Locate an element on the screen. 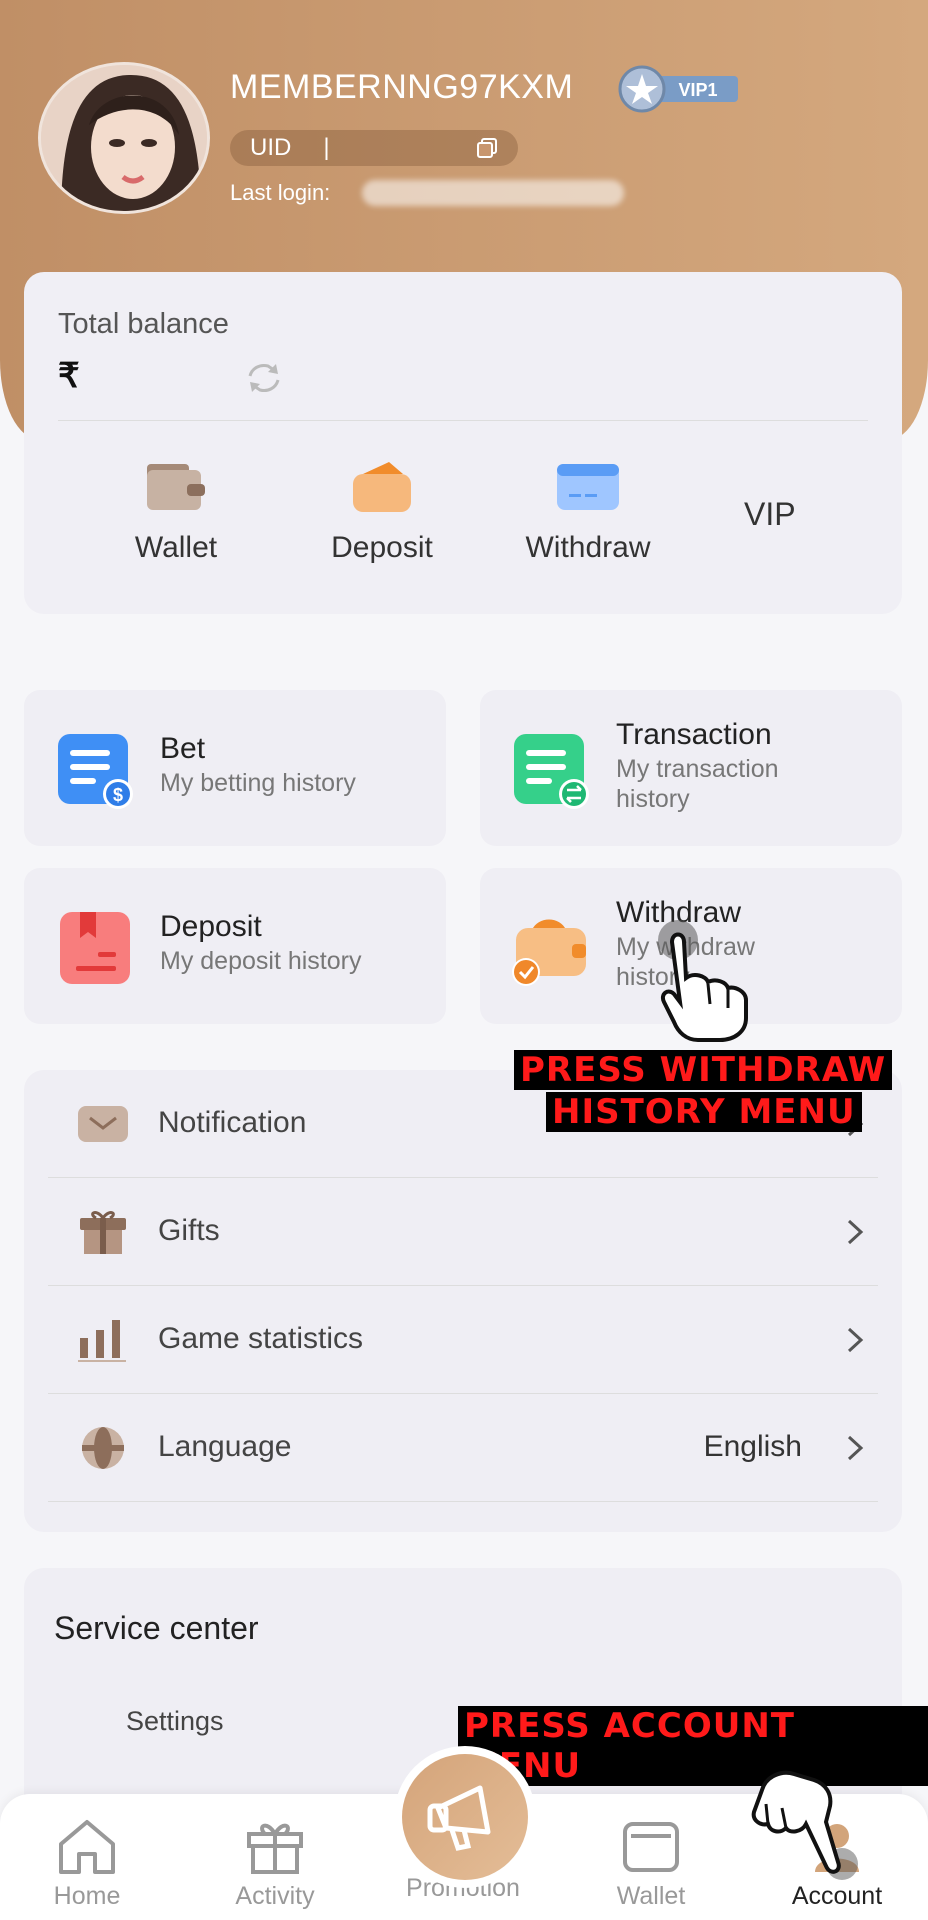 The height and width of the screenshot is (1920, 928). service-settings: Settings is located at coordinates (175, 1721).